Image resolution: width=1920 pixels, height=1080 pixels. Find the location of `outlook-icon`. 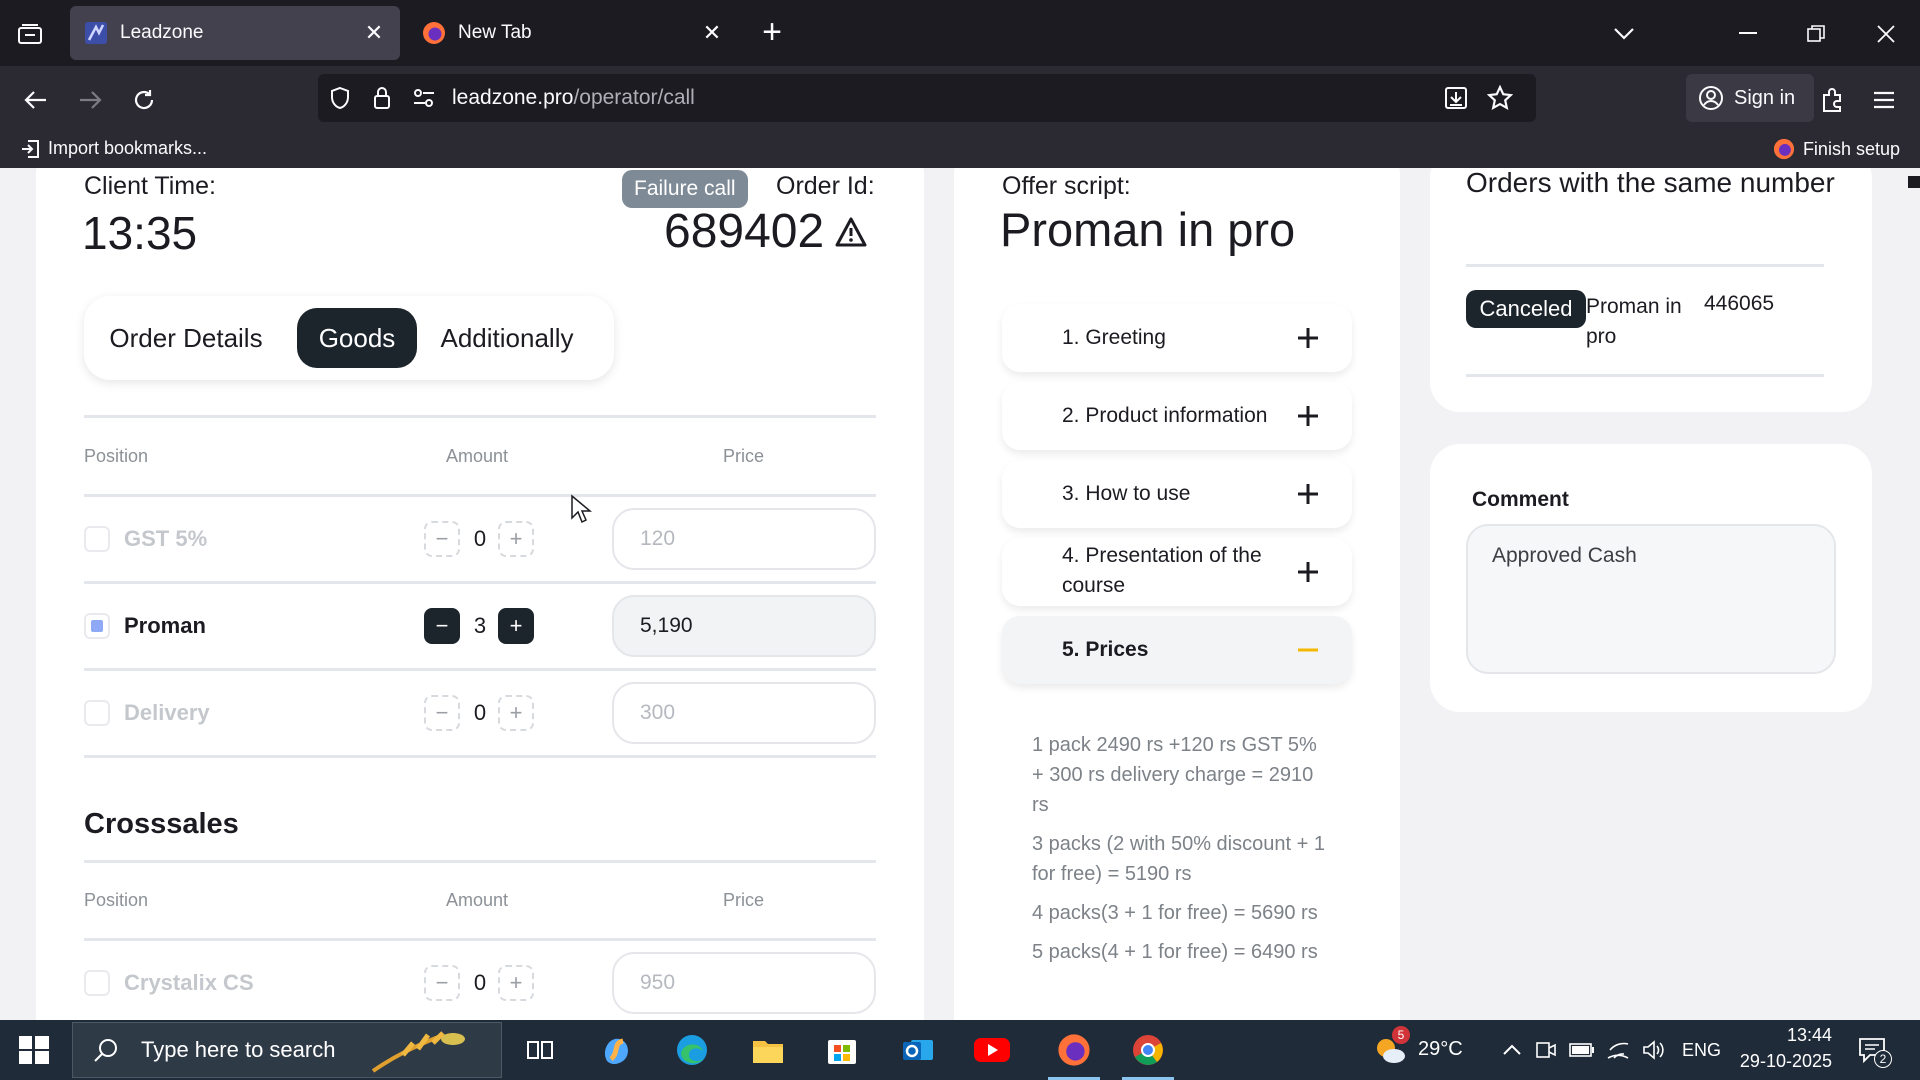

outlook-icon is located at coordinates (918, 1050).